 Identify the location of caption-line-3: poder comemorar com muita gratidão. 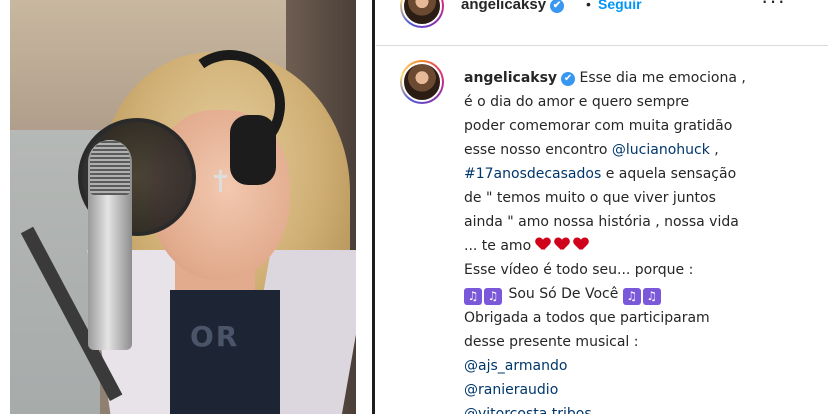
(598, 126).